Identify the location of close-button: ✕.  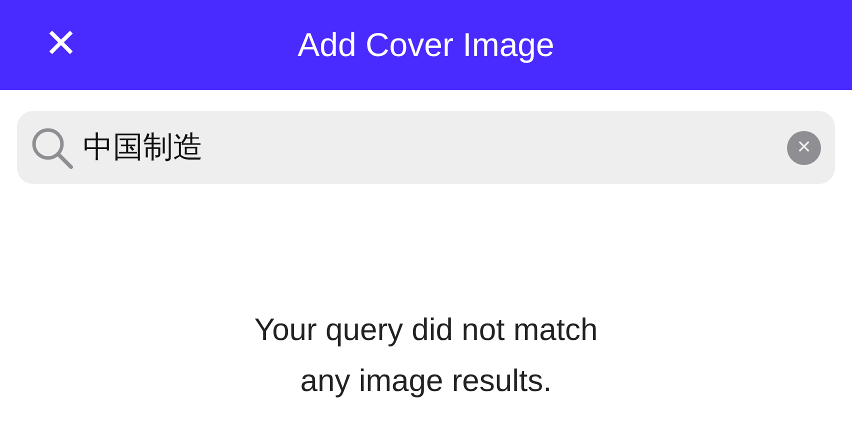
(61, 44).